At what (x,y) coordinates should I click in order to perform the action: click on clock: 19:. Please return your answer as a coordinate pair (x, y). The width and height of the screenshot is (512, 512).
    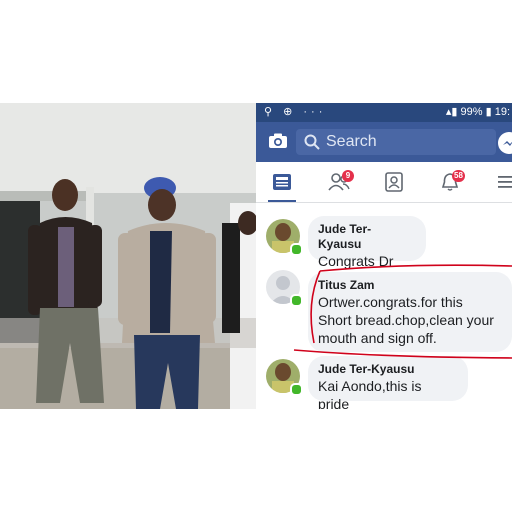
    Looking at the image, I should click on (502, 112).